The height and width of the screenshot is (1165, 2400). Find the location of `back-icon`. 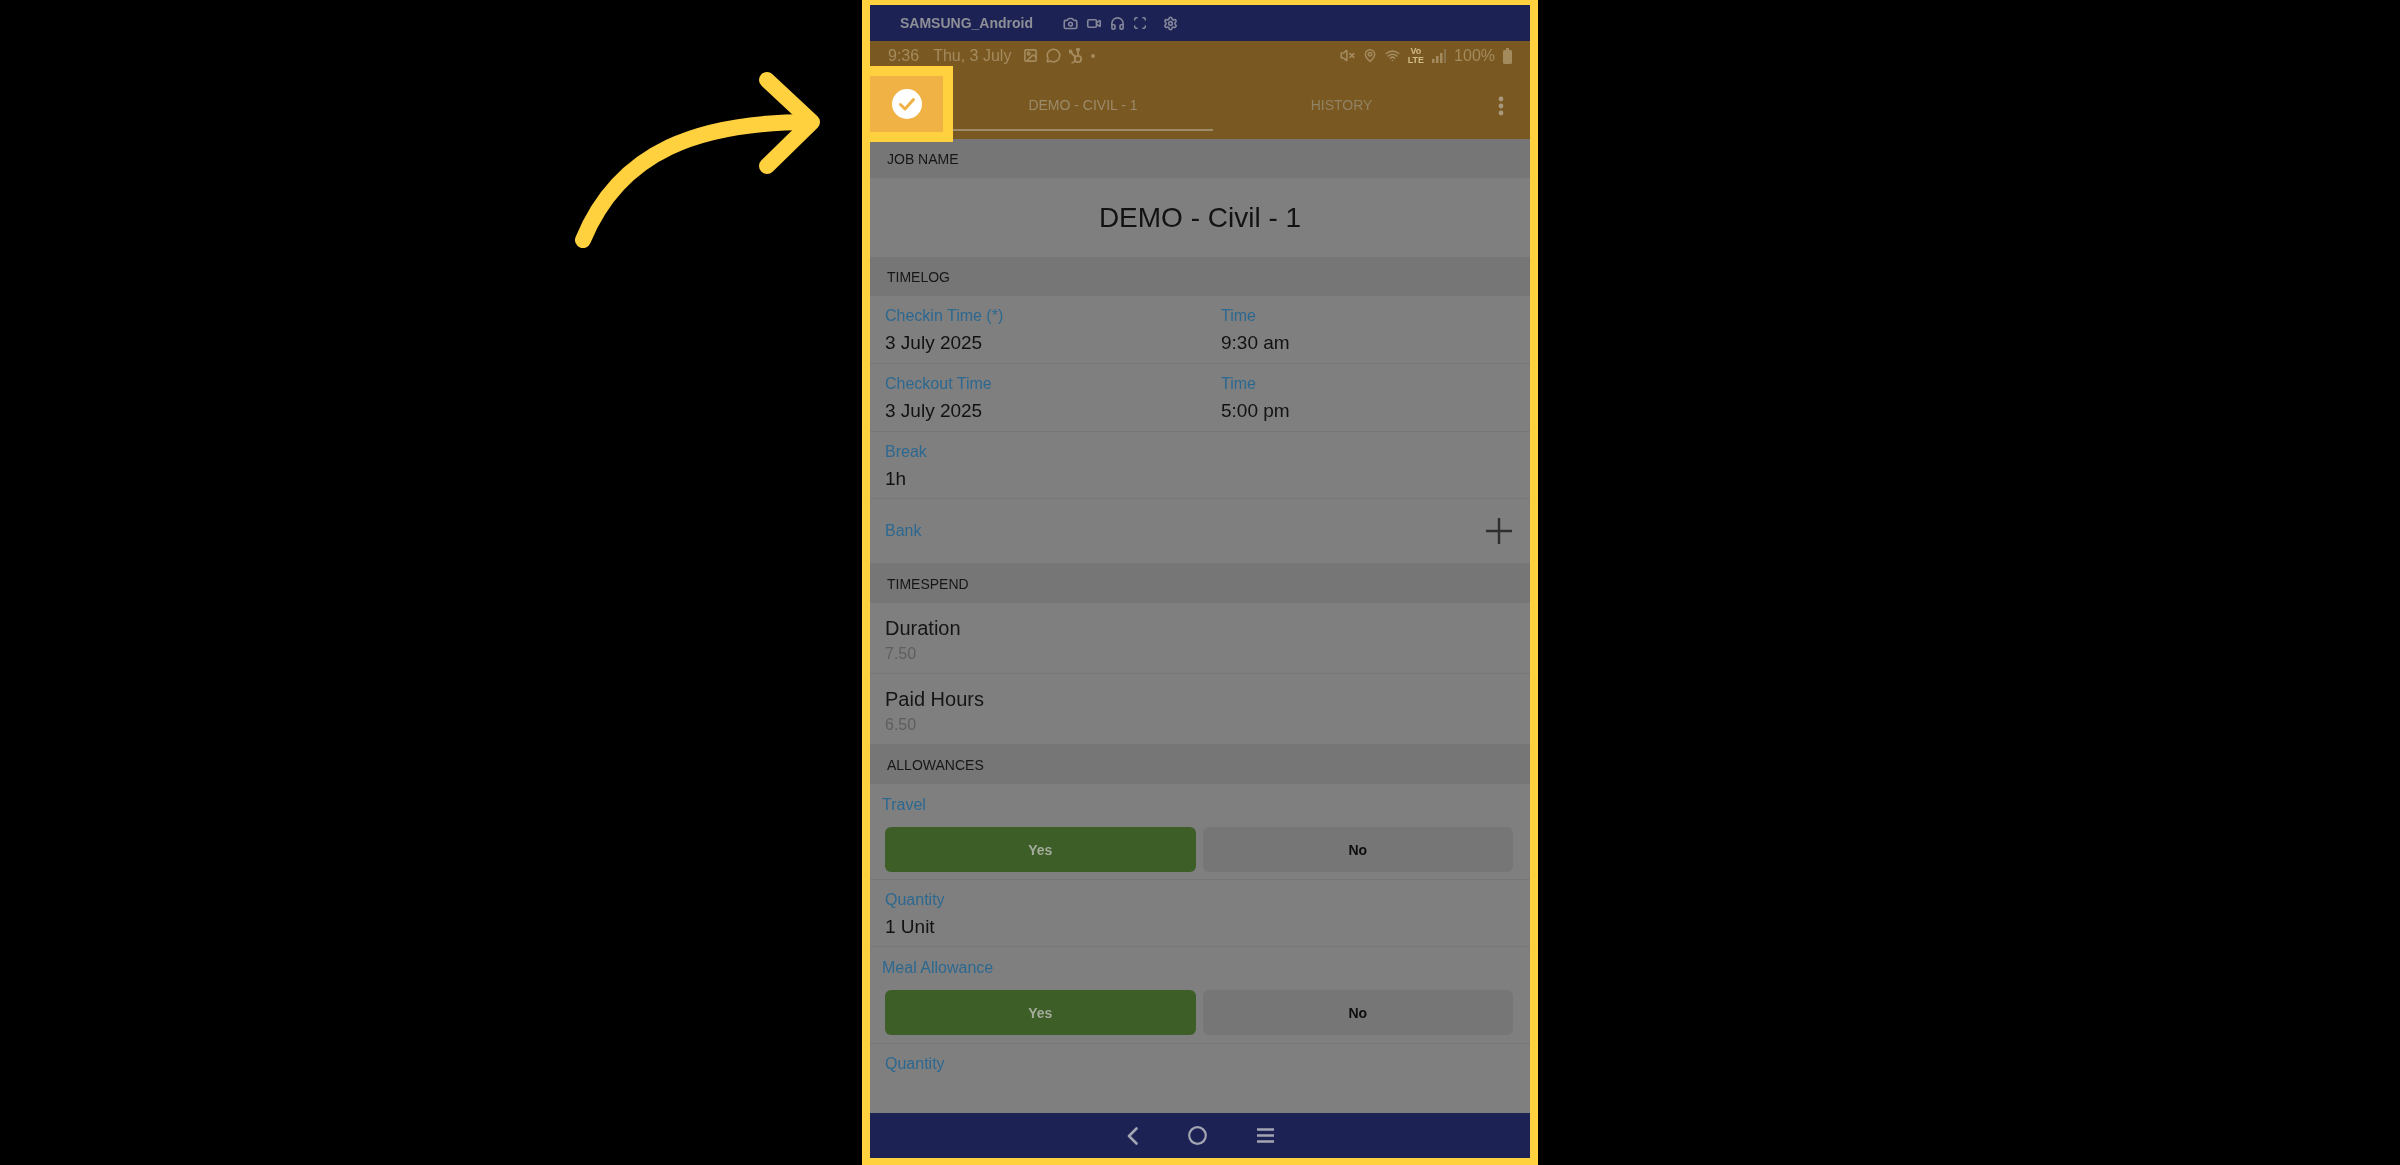

back-icon is located at coordinates (1132, 1135).